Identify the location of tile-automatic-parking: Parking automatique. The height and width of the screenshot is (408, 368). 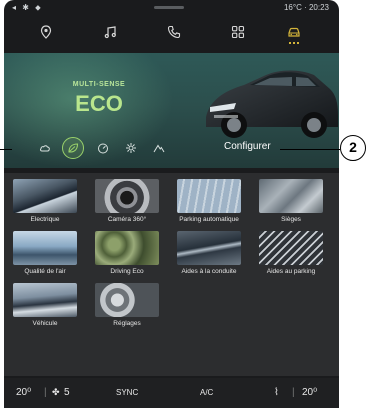
(209, 201).